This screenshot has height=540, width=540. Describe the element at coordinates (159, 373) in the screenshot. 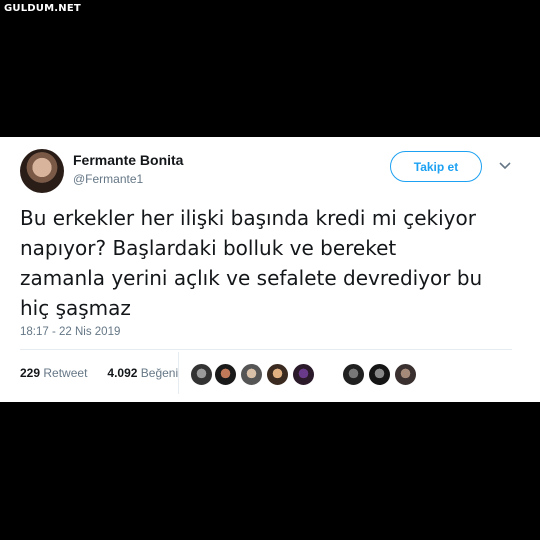

I see `like-label: Beğeni` at that location.